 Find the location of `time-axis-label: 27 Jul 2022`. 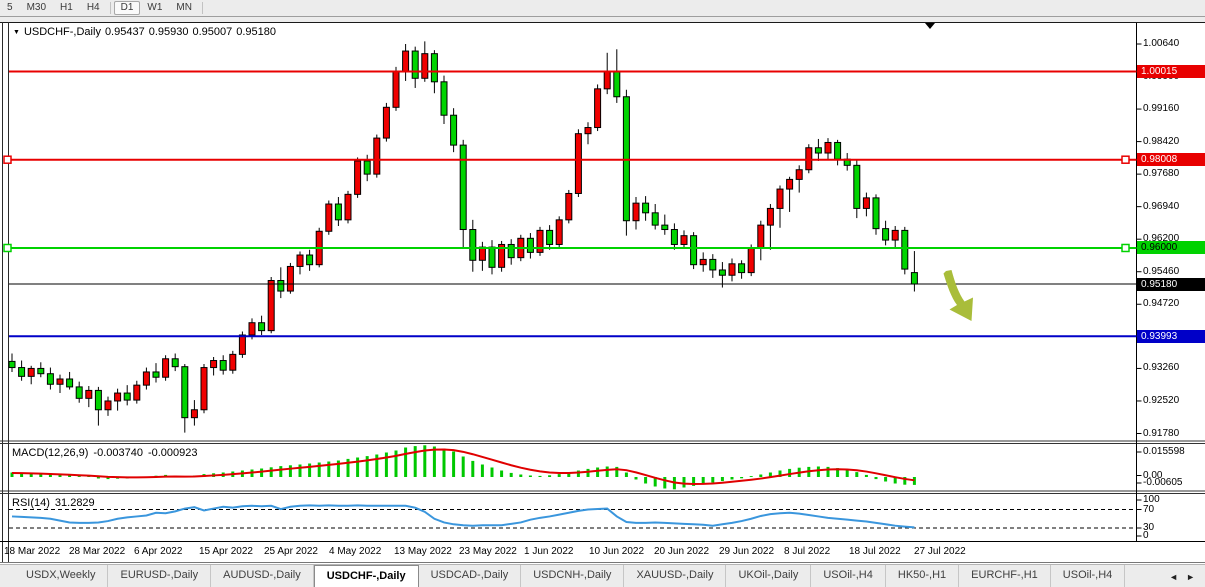

time-axis-label: 27 Jul 2022 is located at coordinates (940, 551).